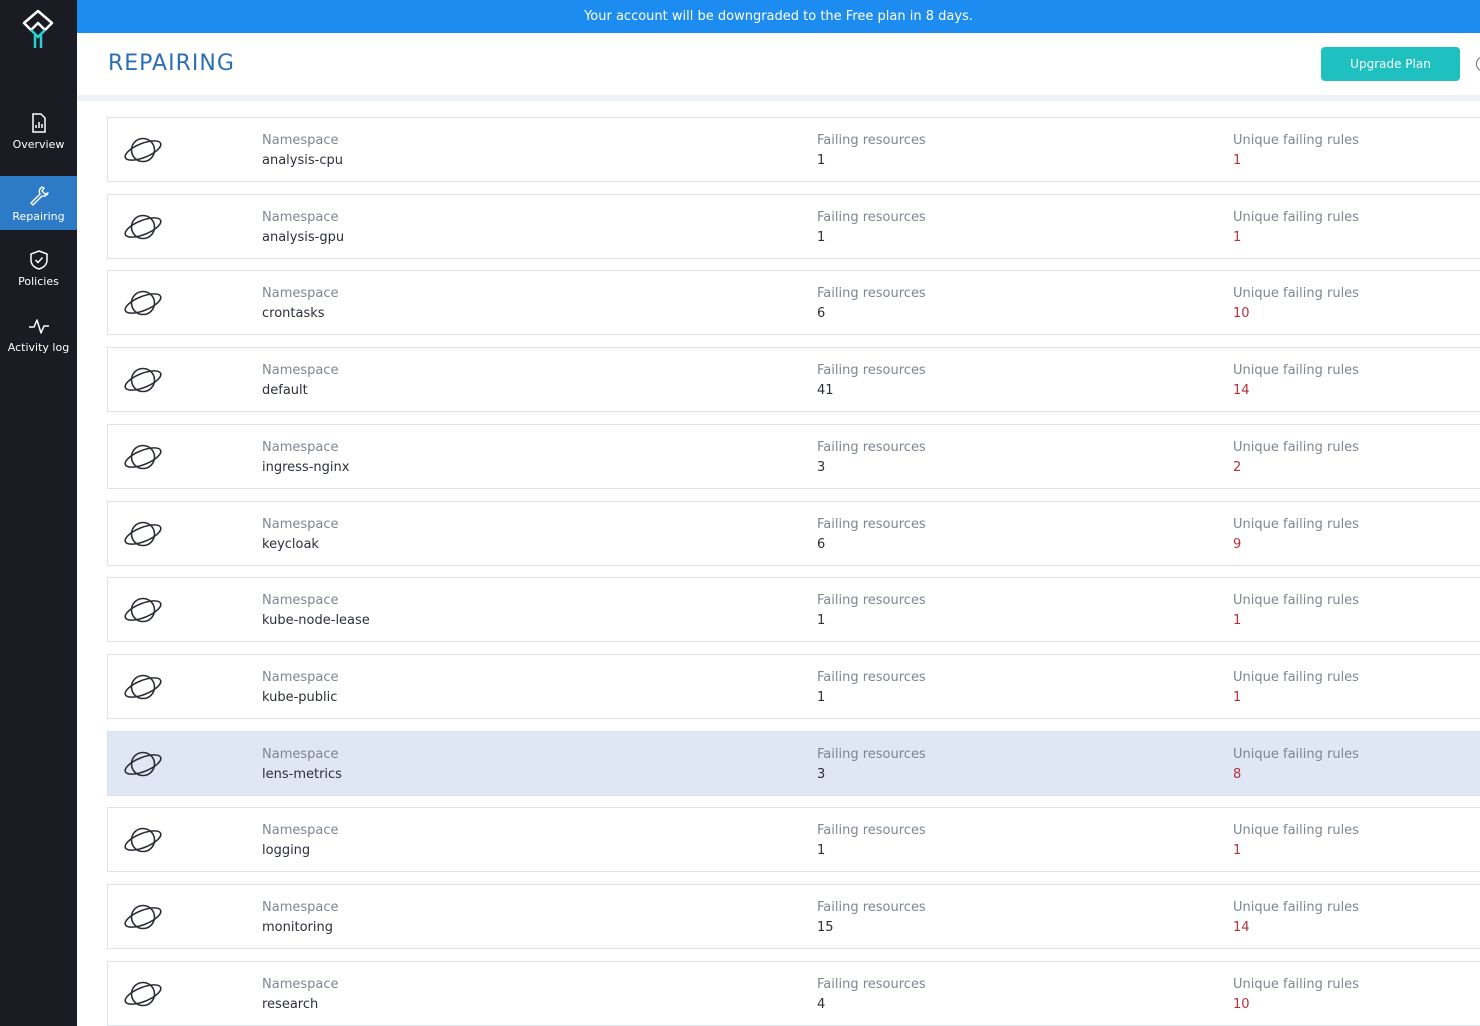 This screenshot has width=1480, height=1026. Describe the element at coordinates (1237, 467) in the screenshot. I see `unique-failing-rules-value: 2` at that location.